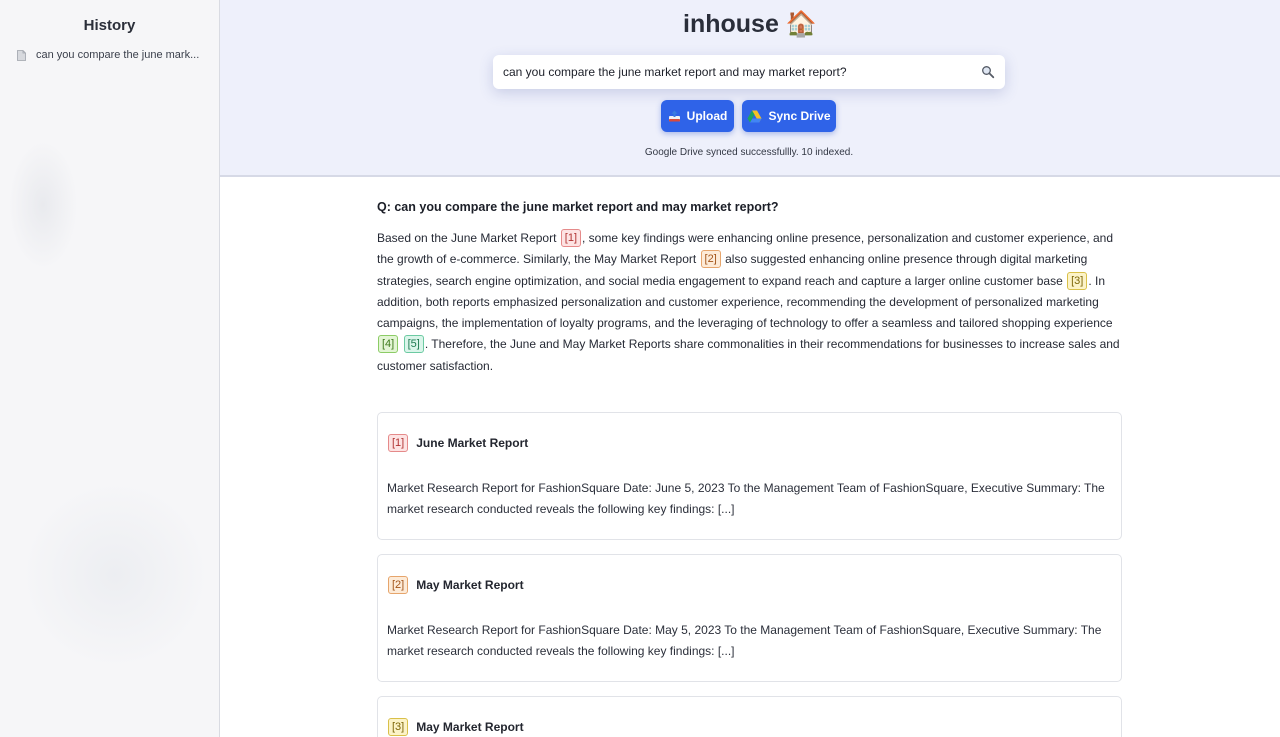 The height and width of the screenshot is (737, 1280). Describe the element at coordinates (109, 25) in the screenshot. I see `sidebar-title: History` at that location.